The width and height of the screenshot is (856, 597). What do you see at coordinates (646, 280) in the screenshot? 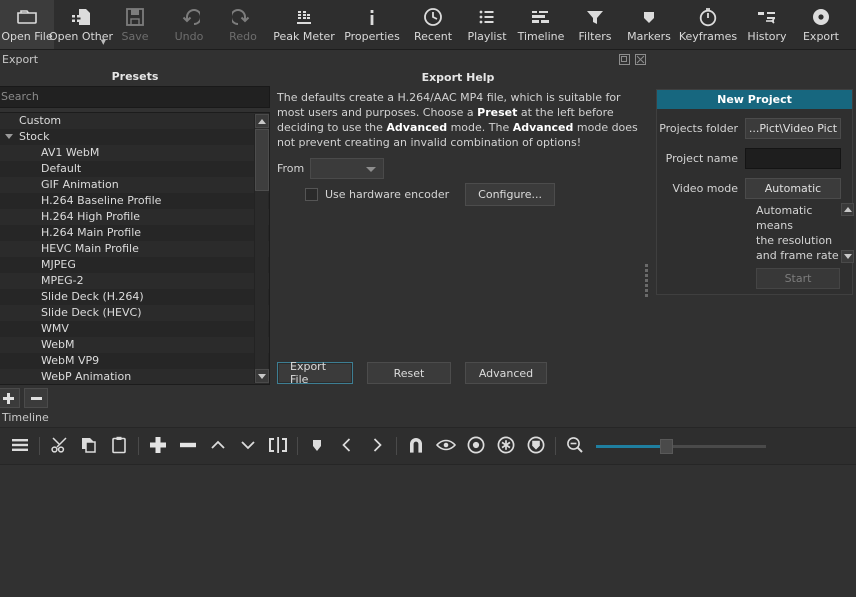
I see `vertical-splitter-handle` at bounding box center [646, 280].